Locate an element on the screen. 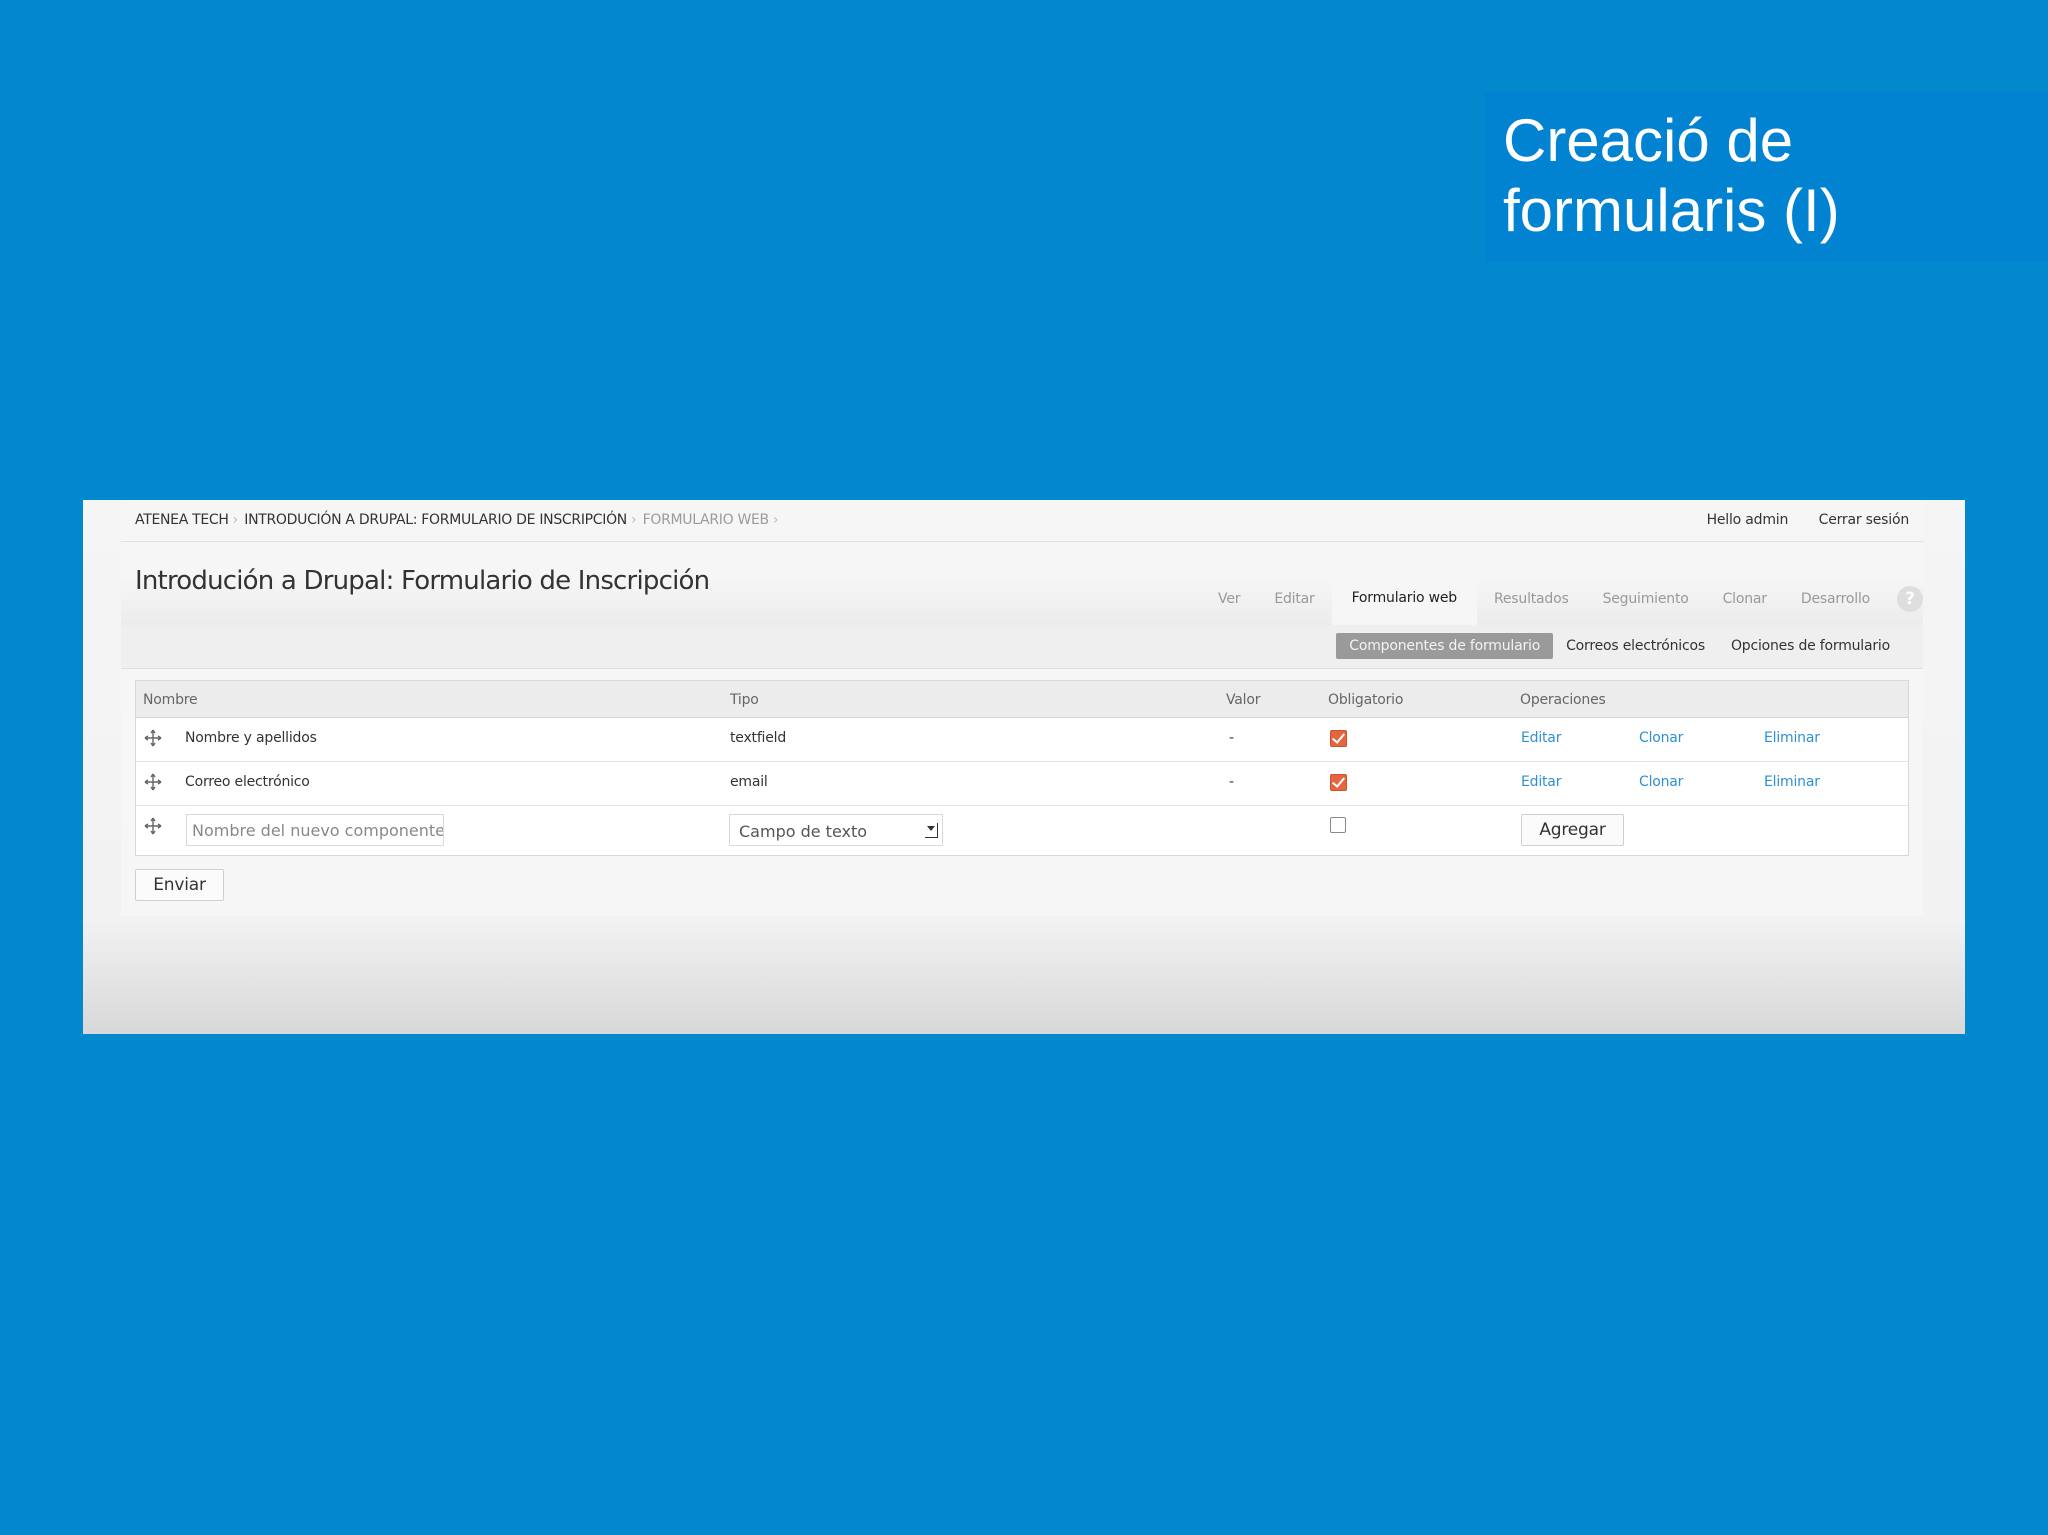 This screenshot has height=1535, width=2048. header-obligatorio: Obligatorio is located at coordinates (1366, 700).